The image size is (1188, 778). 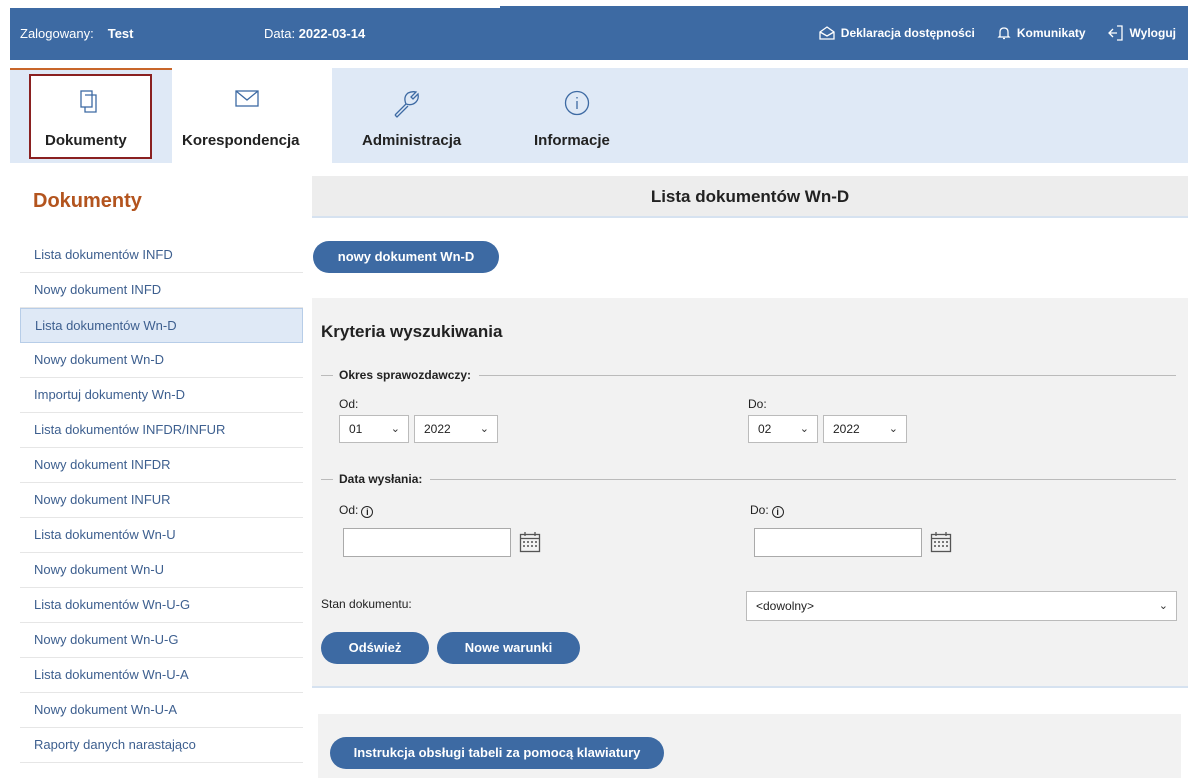 What do you see at coordinates (577, 103) in the screenshot?
I see `info-icon` at bounding box center [577, 103].